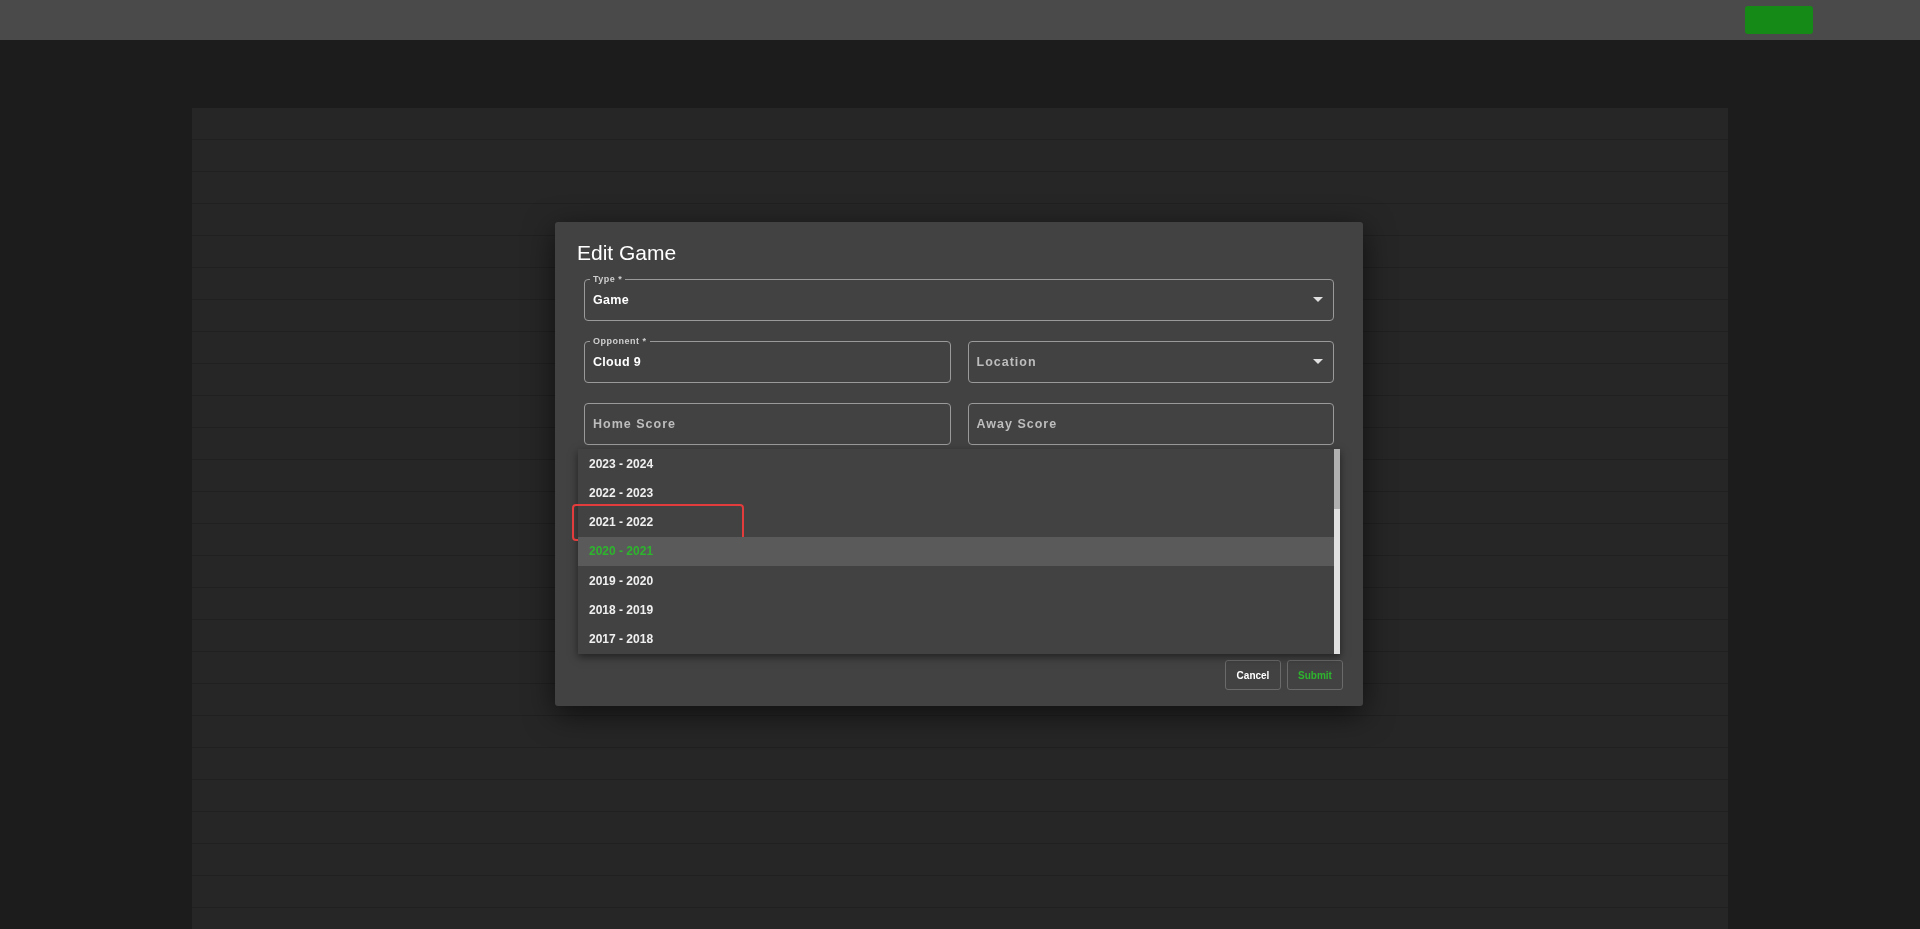  What do you see at coordinates (620, 341) in the screenshot?
I see `field-label: Opponent *` at bounding box center [620, 341].